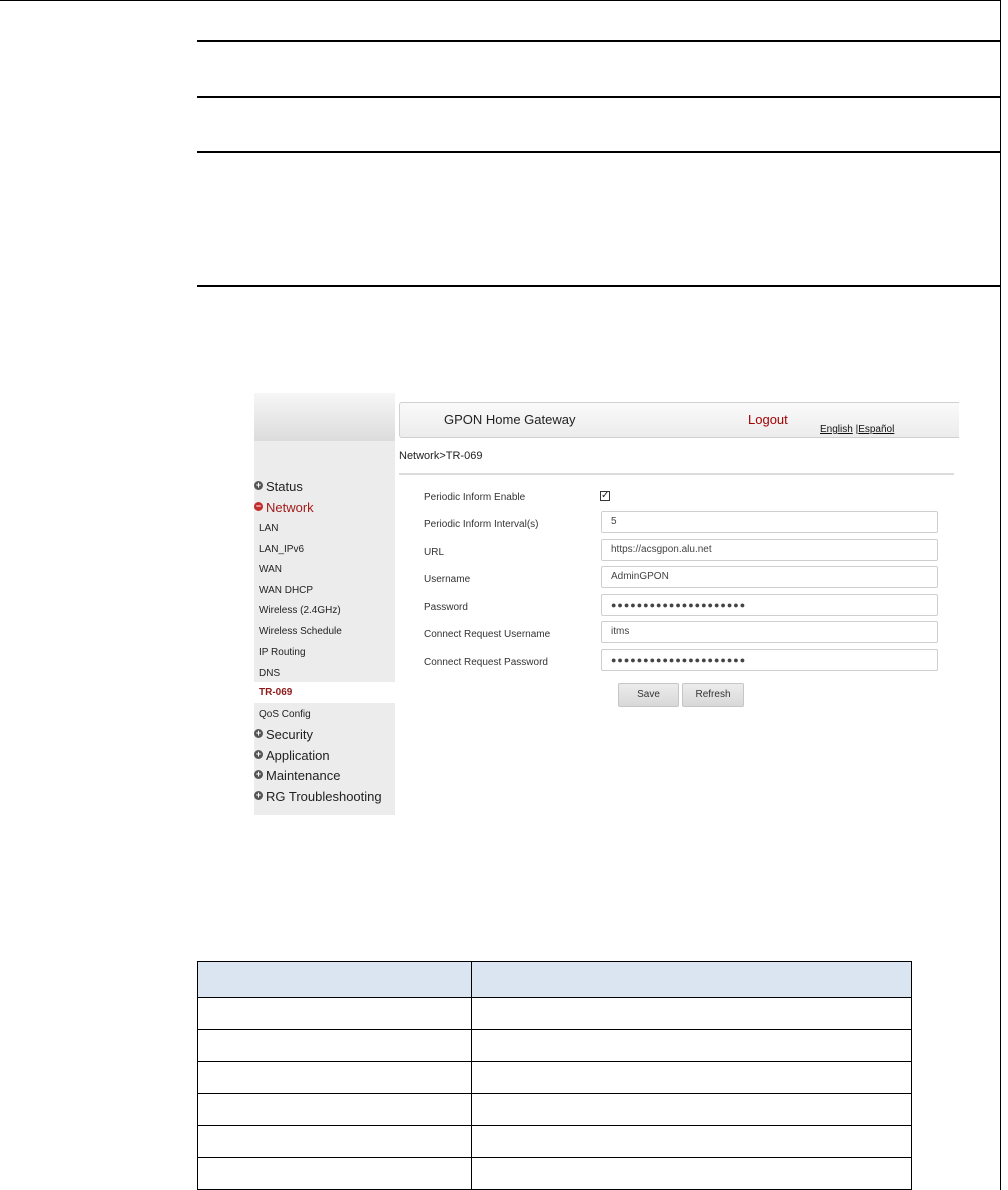  What do you see at coordinates (876, 429) in the screenshot?
I see `lang-espanol-link: Español` at bounding box center [876, 429].